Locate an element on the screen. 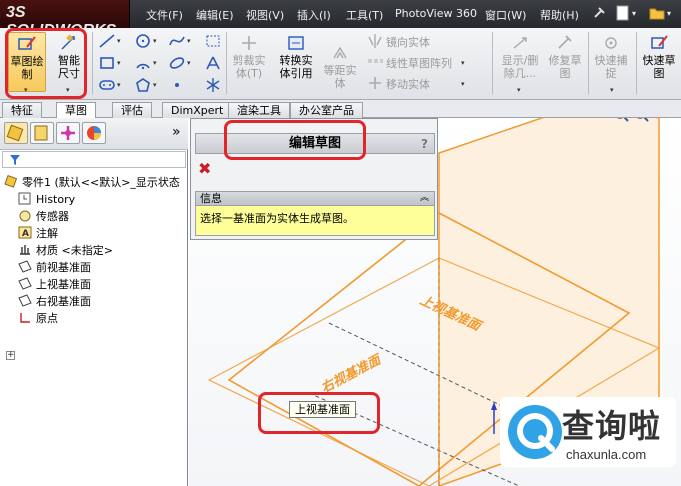 The image size is (681, 486). tab-features: 特征 is located at coordinates (22, 110).